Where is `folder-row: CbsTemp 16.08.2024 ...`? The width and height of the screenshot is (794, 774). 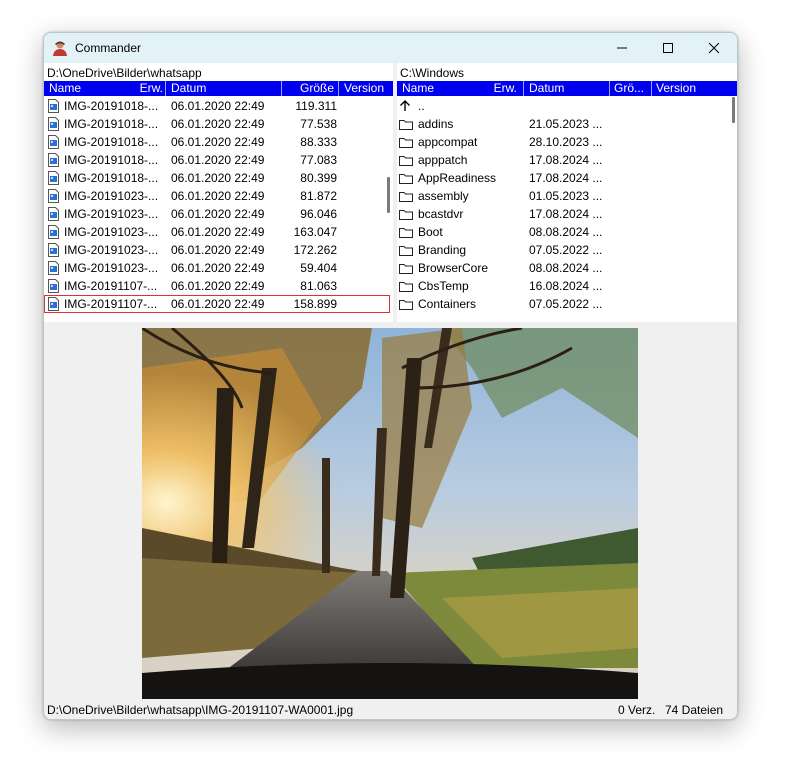
folder-row: CbsTemp 16.08.2024 ... is located at coordinates (564, 286).